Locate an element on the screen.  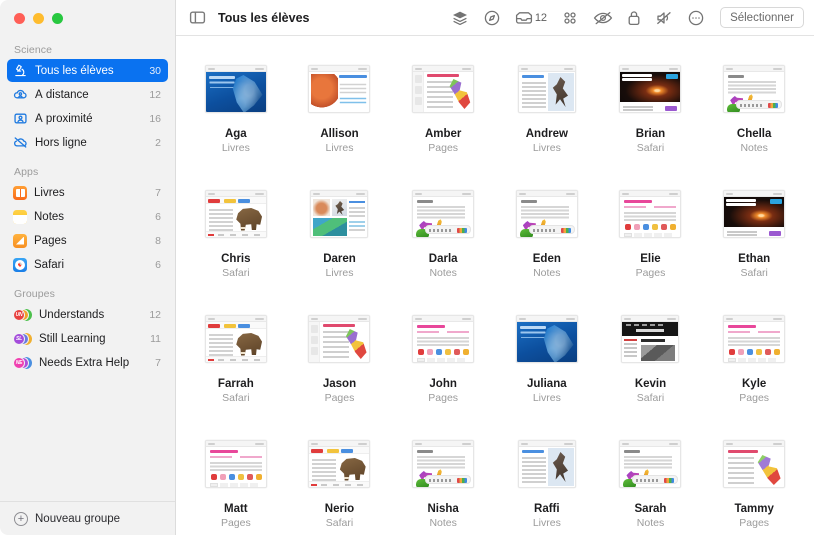
student-card: Jason Pages is located at coordinates (340, 358).